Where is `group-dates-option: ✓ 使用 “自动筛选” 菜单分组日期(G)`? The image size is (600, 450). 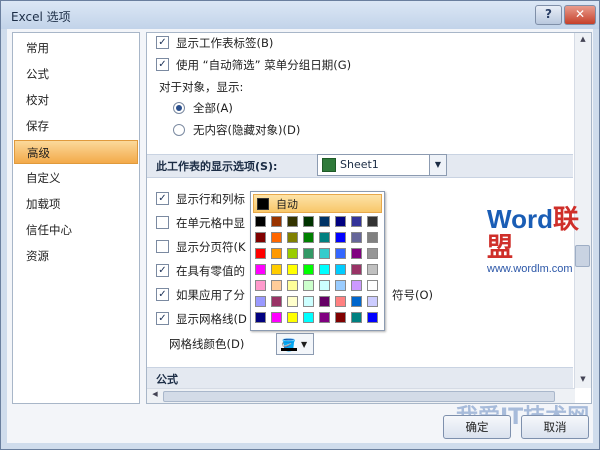 group-dates-option: ✓ 使用 “自动筛选” 菜单分组日期(G) is located at coordinates (253, 65).